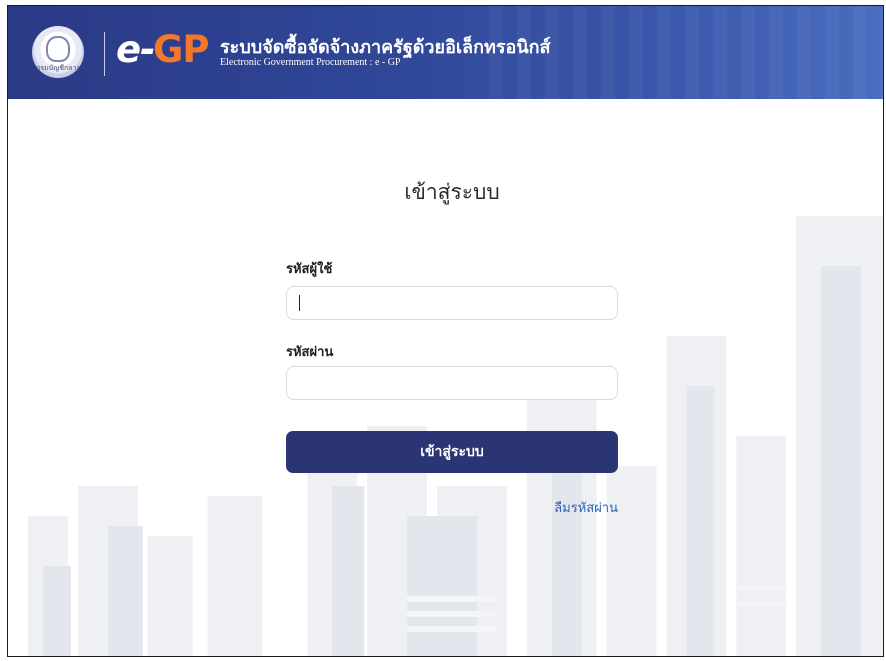 The image size is (886, 661). What do you see at coordinates (58, 49) in the screenshot?
I see `garuda-emblem-icon` at bounding box center [58, 49].